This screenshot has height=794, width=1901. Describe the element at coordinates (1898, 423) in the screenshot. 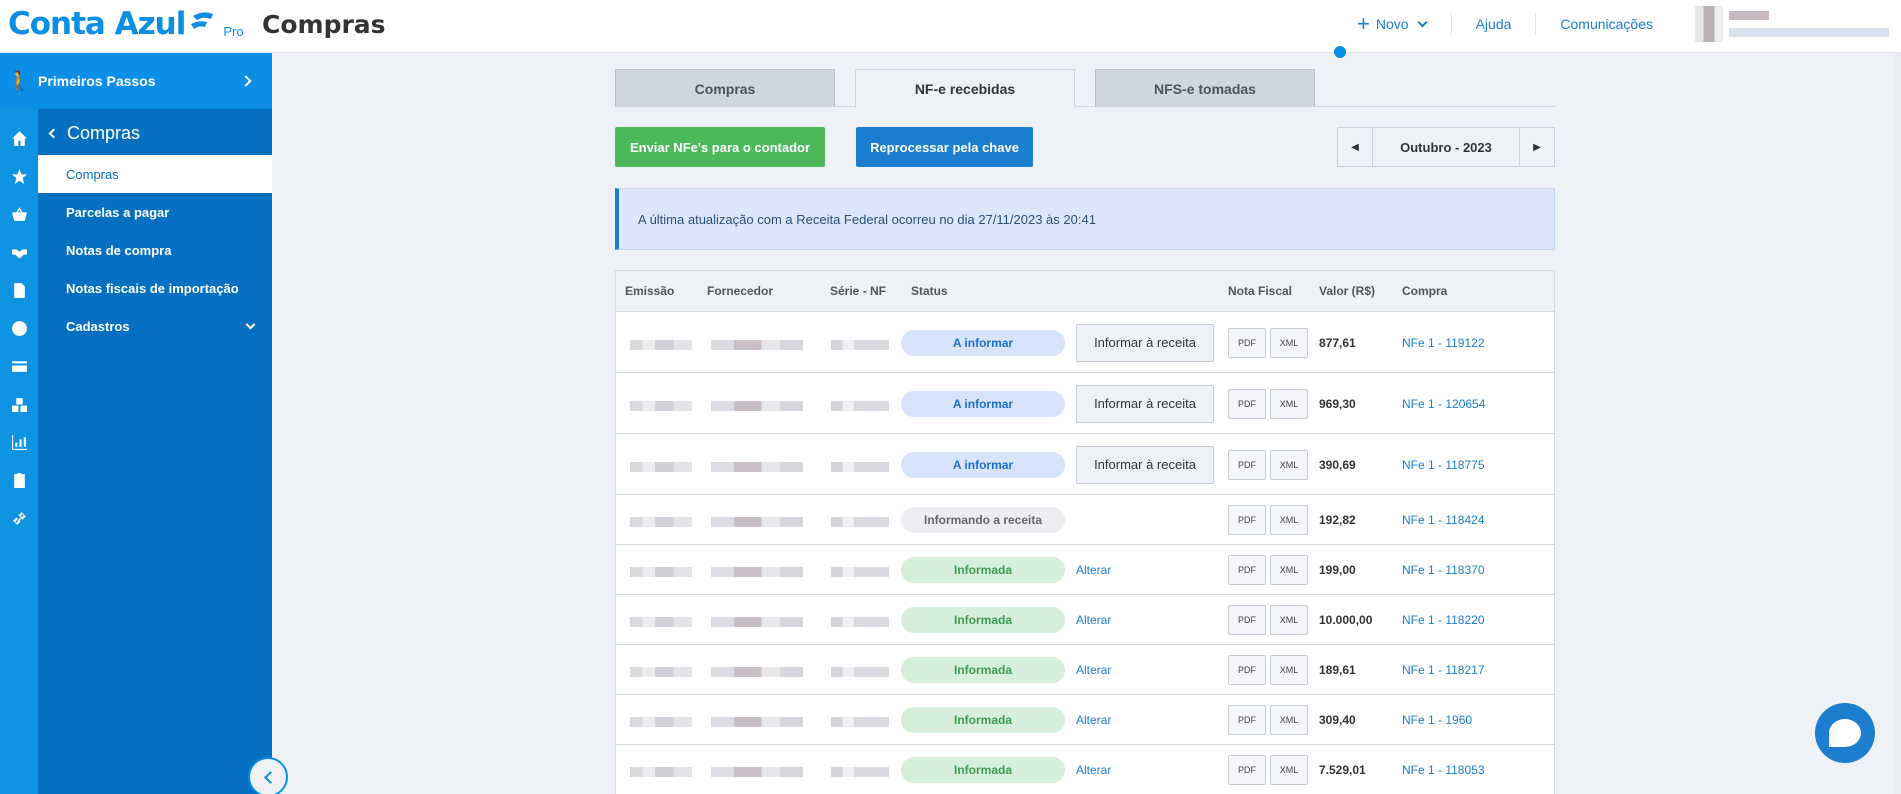

I see `scrollbar` at that location.